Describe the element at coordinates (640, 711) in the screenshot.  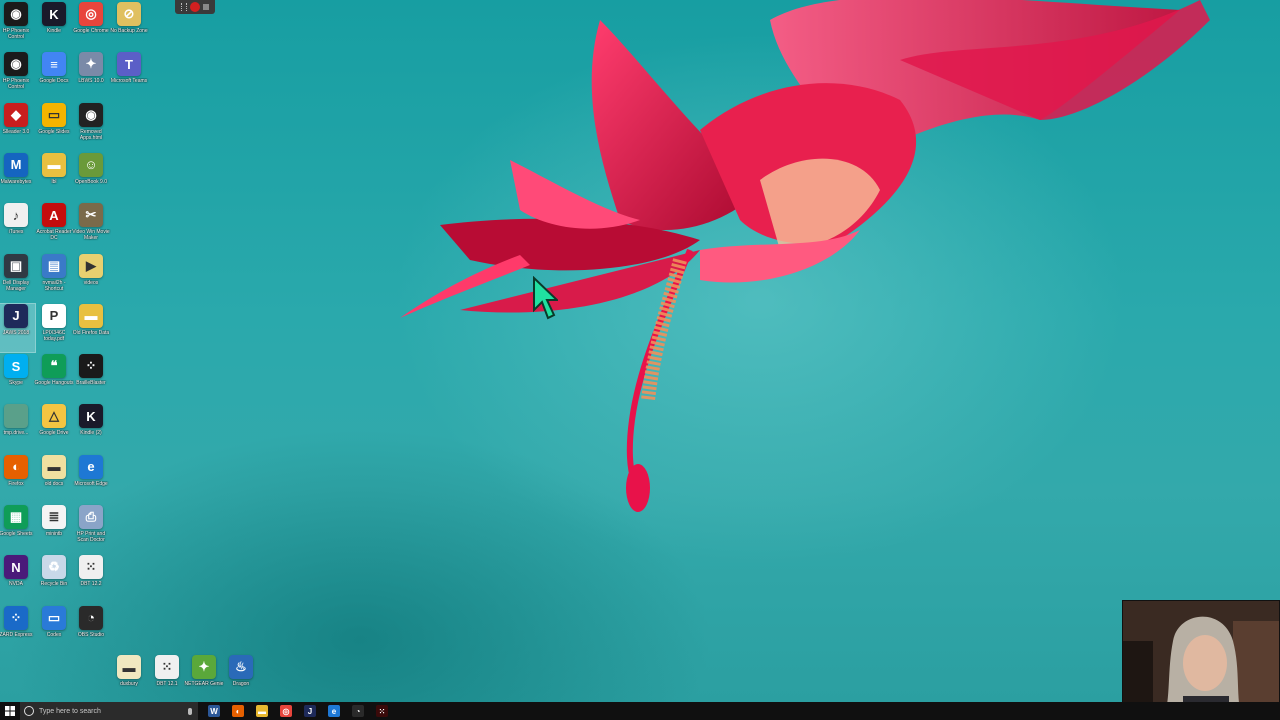
I see `taskbar: Type here to search W ◐ ▬ ◎ Je ◔ ⁙` at that location.